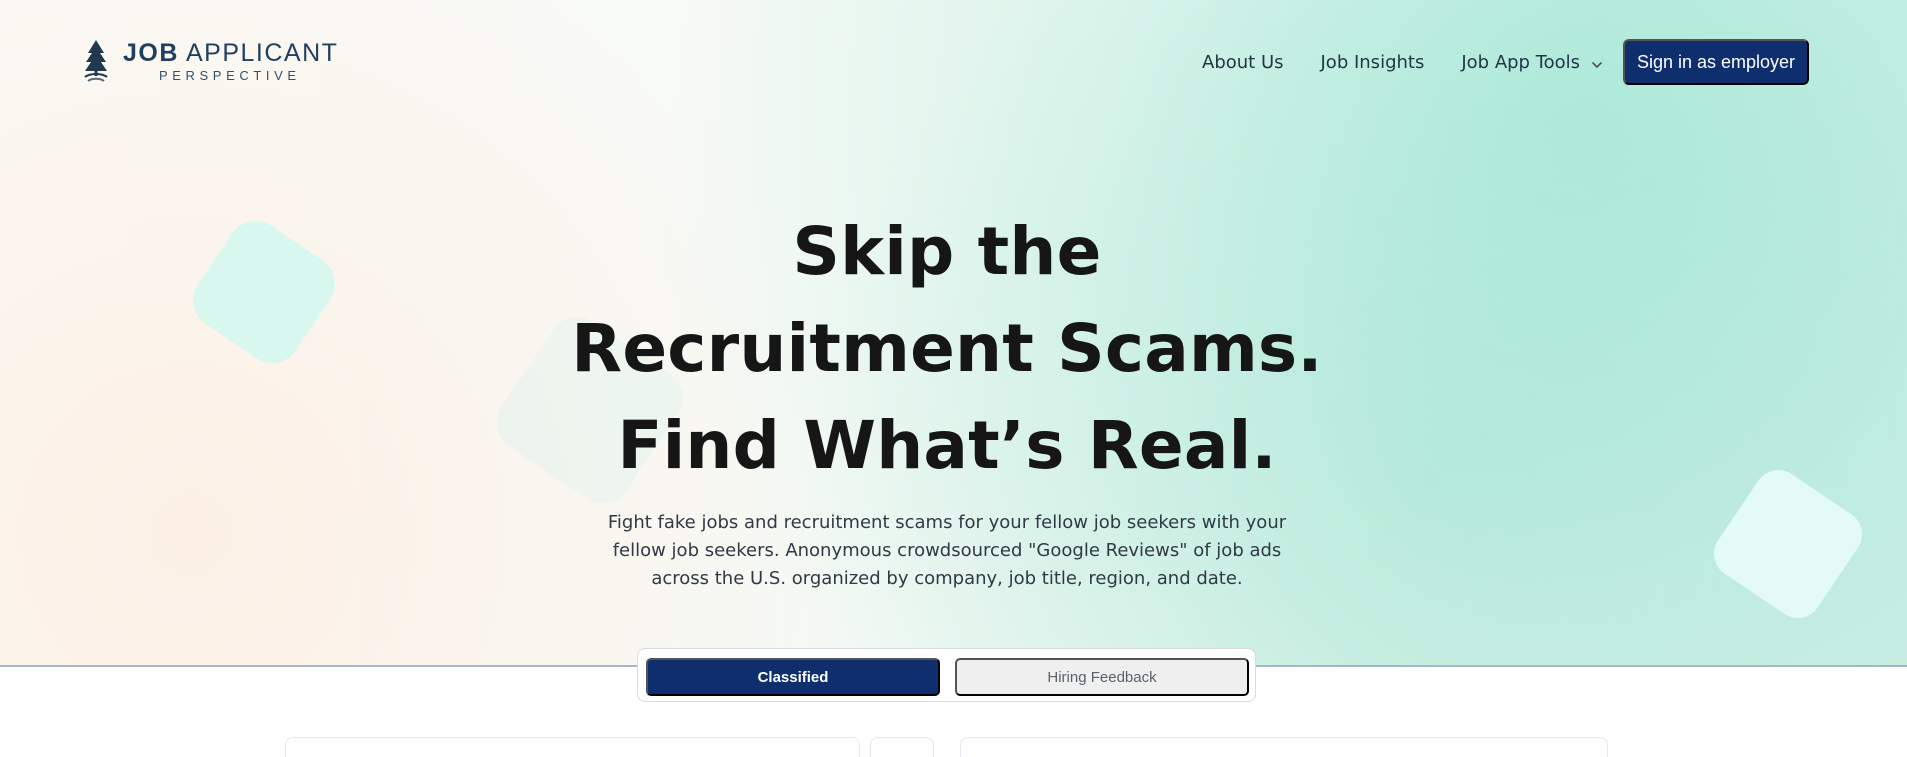 The width and height of the screenshot is (1907, 757). What do you see at coordinates (96, 61) in the screenshot?
I see `tree-icon` at bounding box center [96, 61].